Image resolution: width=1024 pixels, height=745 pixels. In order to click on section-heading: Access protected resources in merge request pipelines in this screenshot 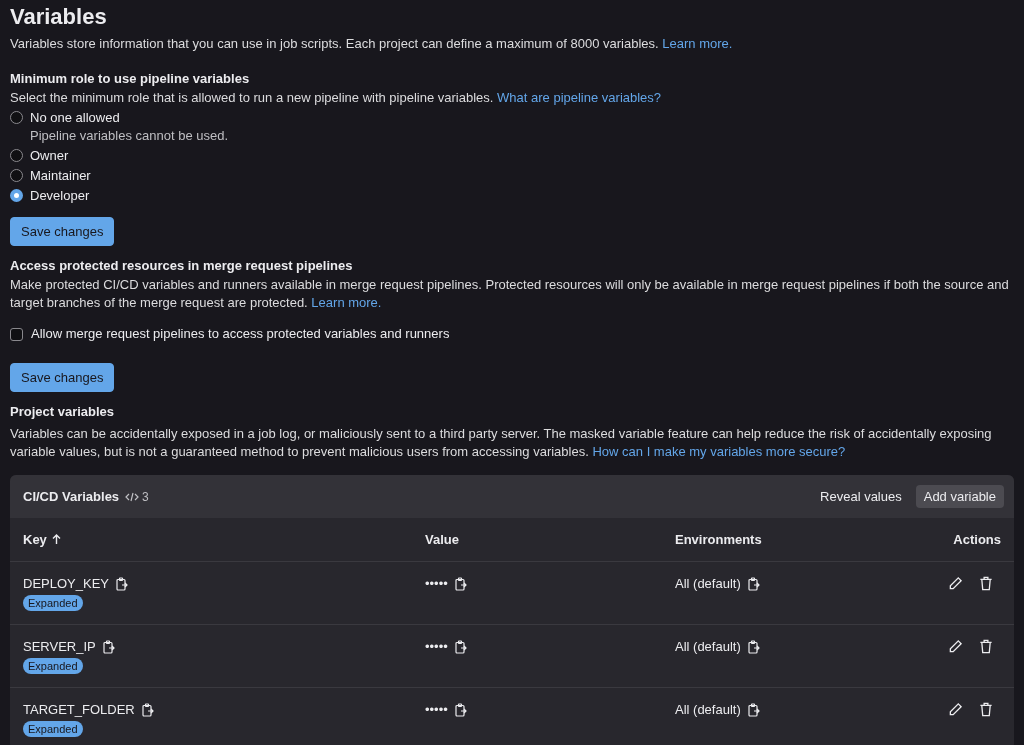, I will do `click(182, 265)`.